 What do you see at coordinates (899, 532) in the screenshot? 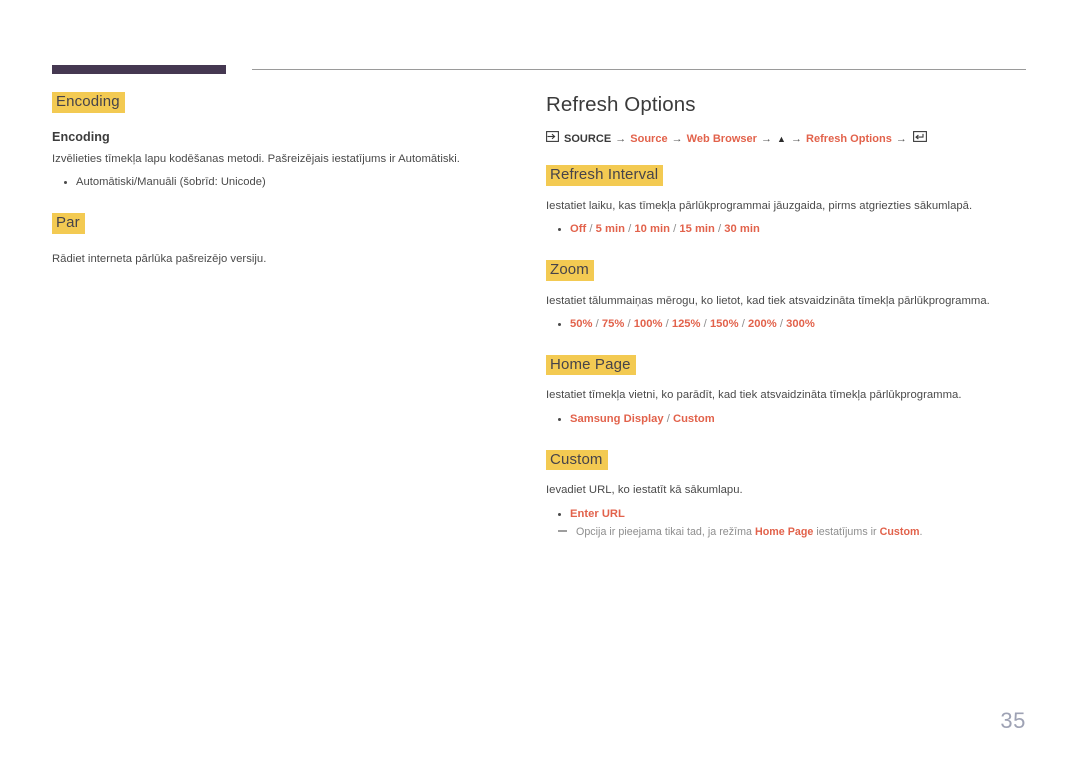
I see `note-accent-custom: Custom` at bounding box center [899, 532].